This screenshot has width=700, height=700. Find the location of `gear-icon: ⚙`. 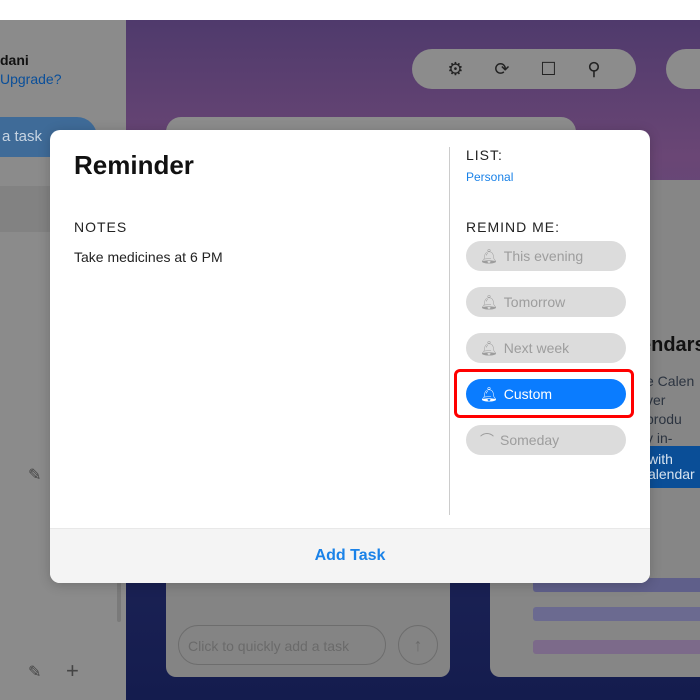

gear-icon: ⚙ is located at coordinates (455, 69).